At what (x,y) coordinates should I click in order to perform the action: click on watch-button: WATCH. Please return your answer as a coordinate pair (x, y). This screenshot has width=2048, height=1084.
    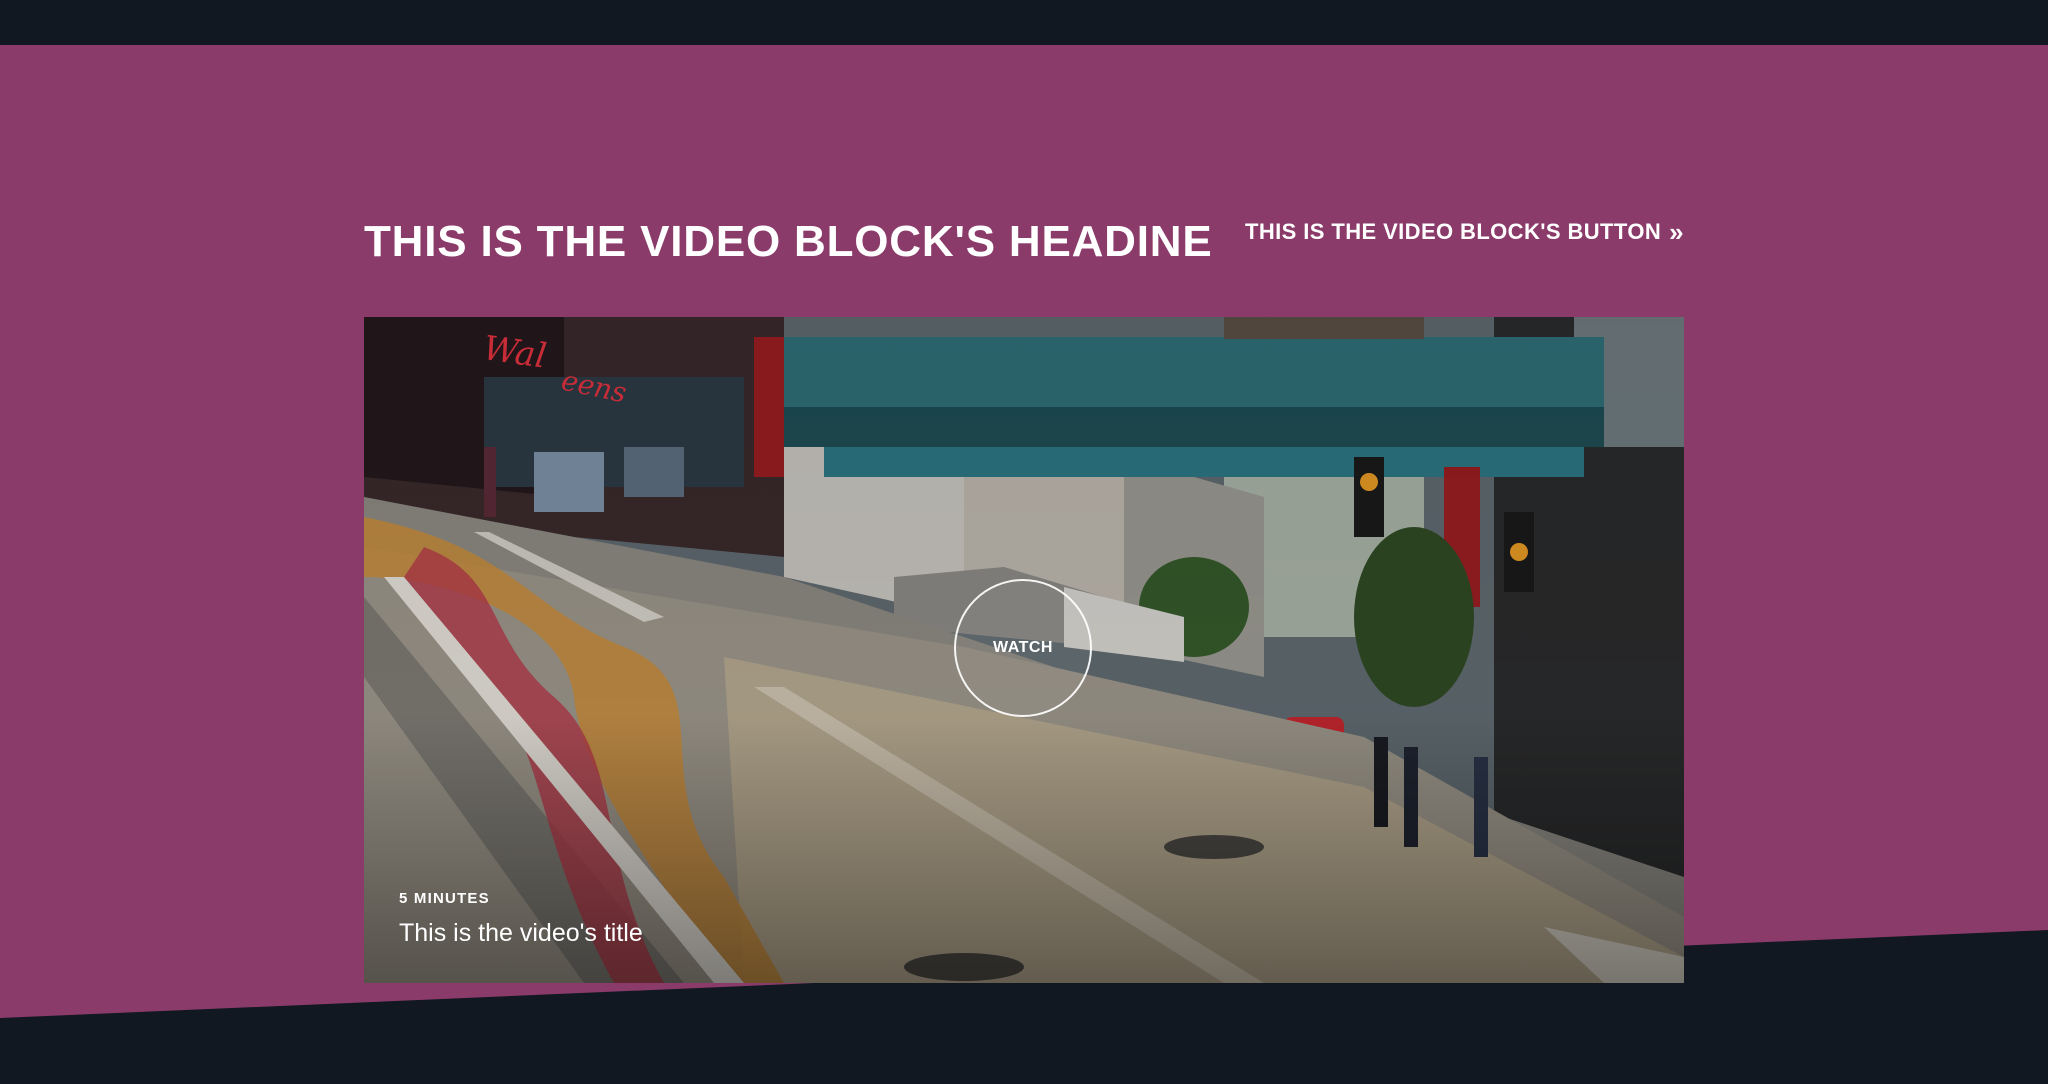
    Looking at the image, I should click on (1023, 648).